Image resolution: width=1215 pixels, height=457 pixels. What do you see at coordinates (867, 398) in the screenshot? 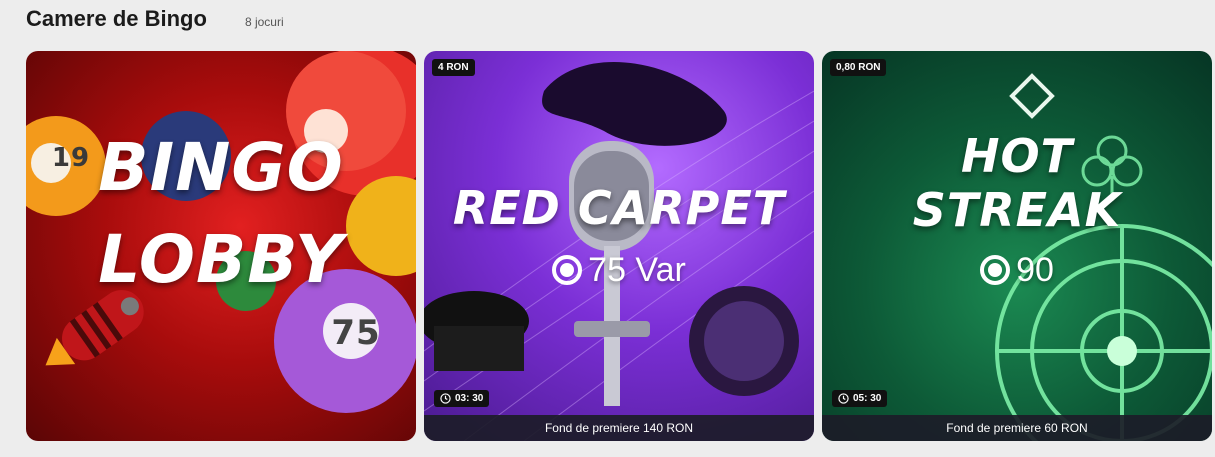
I see `timer-text: 05: 30` at bounding box center [867, 398].